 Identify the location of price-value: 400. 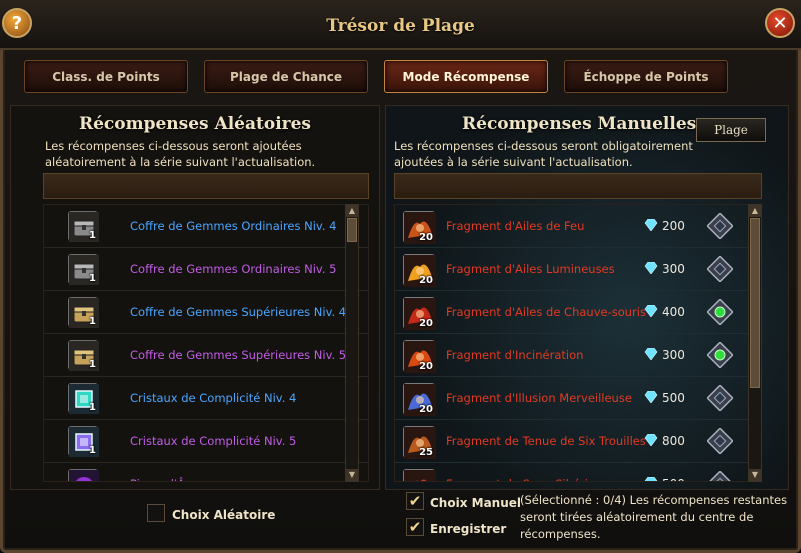
(673, 312).